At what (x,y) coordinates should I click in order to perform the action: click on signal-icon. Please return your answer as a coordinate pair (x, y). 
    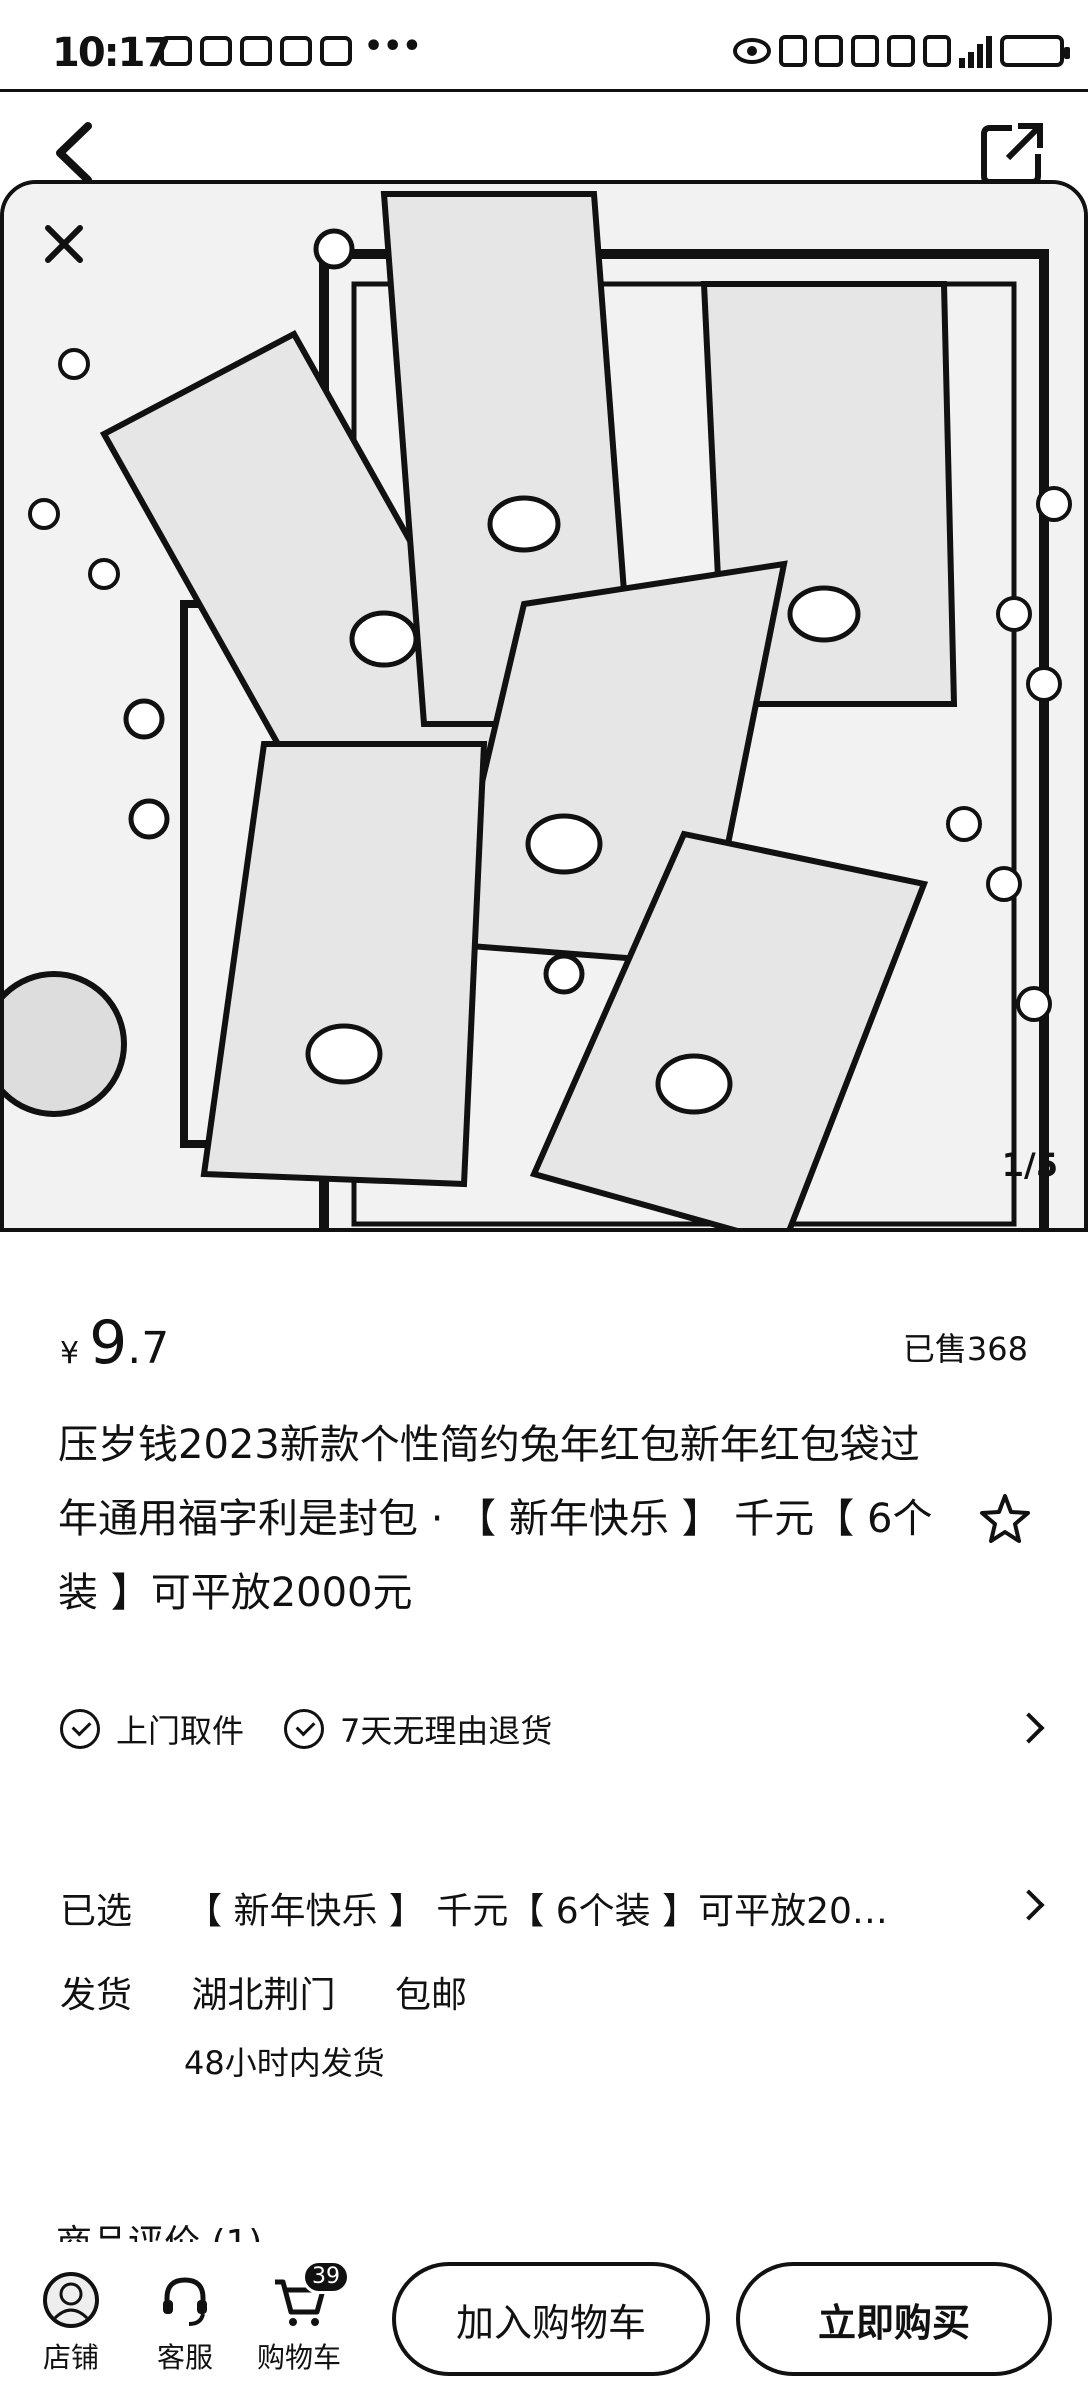
    Looking at the image, I should click on (975, 51).